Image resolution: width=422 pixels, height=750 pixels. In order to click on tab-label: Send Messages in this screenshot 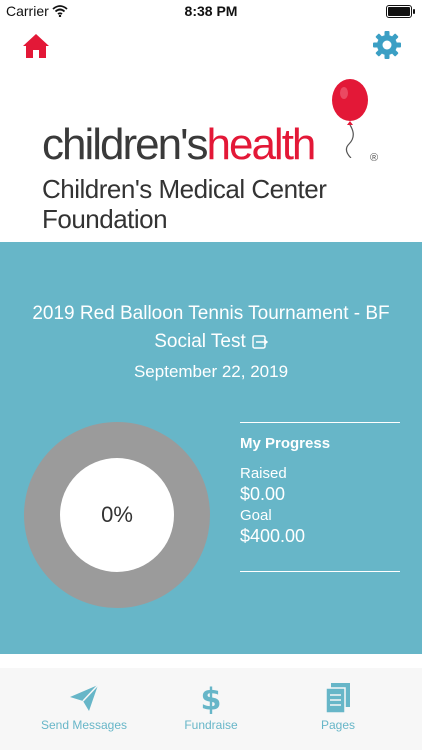, I will do `click(84, 725)`.